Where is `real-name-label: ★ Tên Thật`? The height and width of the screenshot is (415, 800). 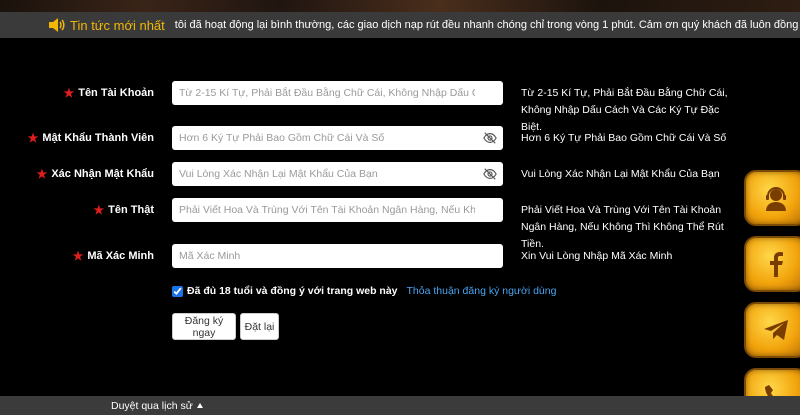 real-name-label: ★ Tên Thật is located at coordinates (123, 210).